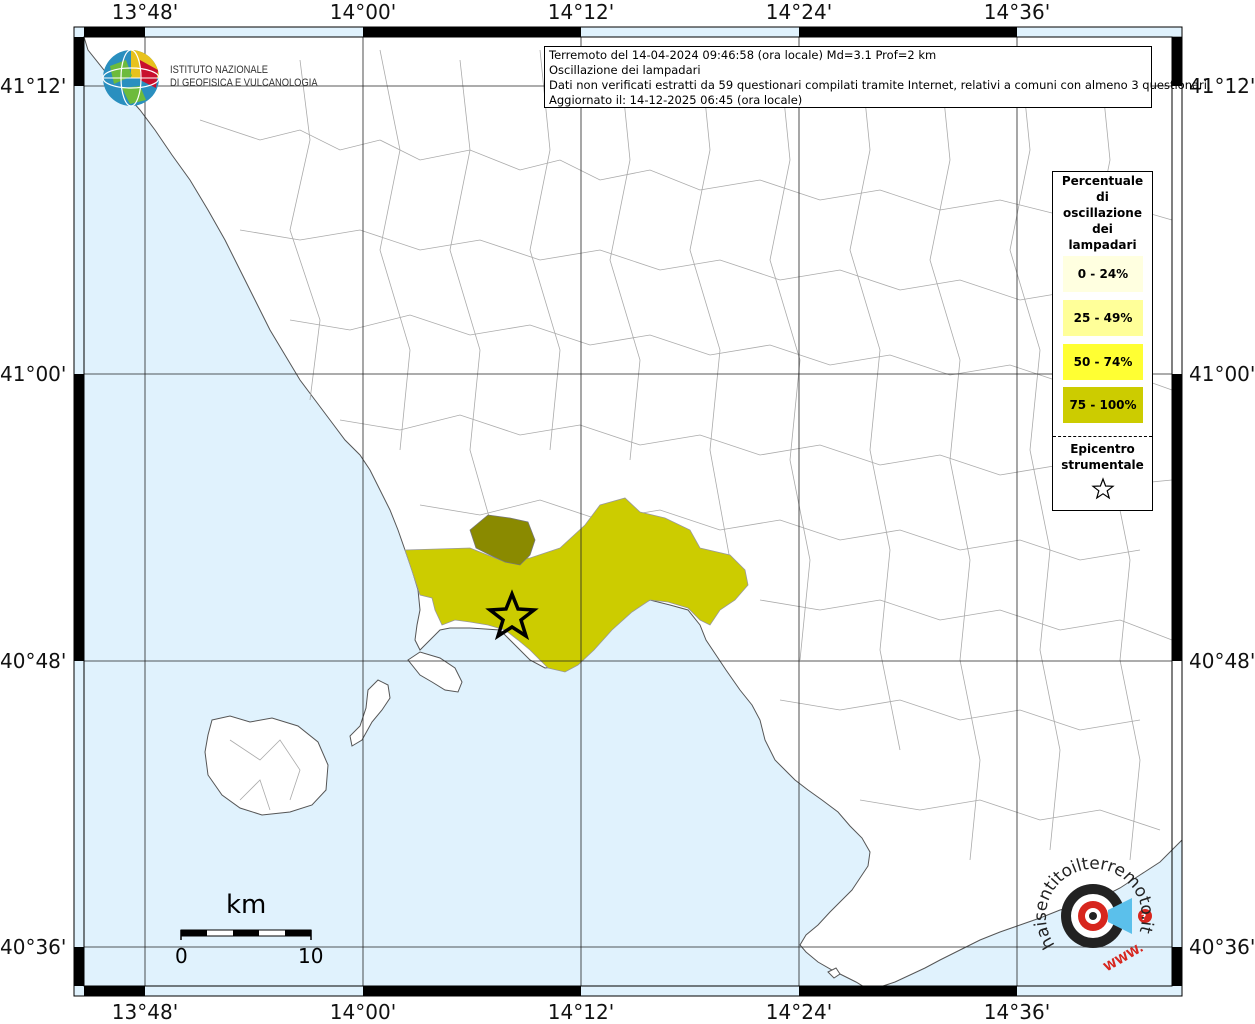  I want to click on legend-title-line: Percentuale, so click(1102, 181).